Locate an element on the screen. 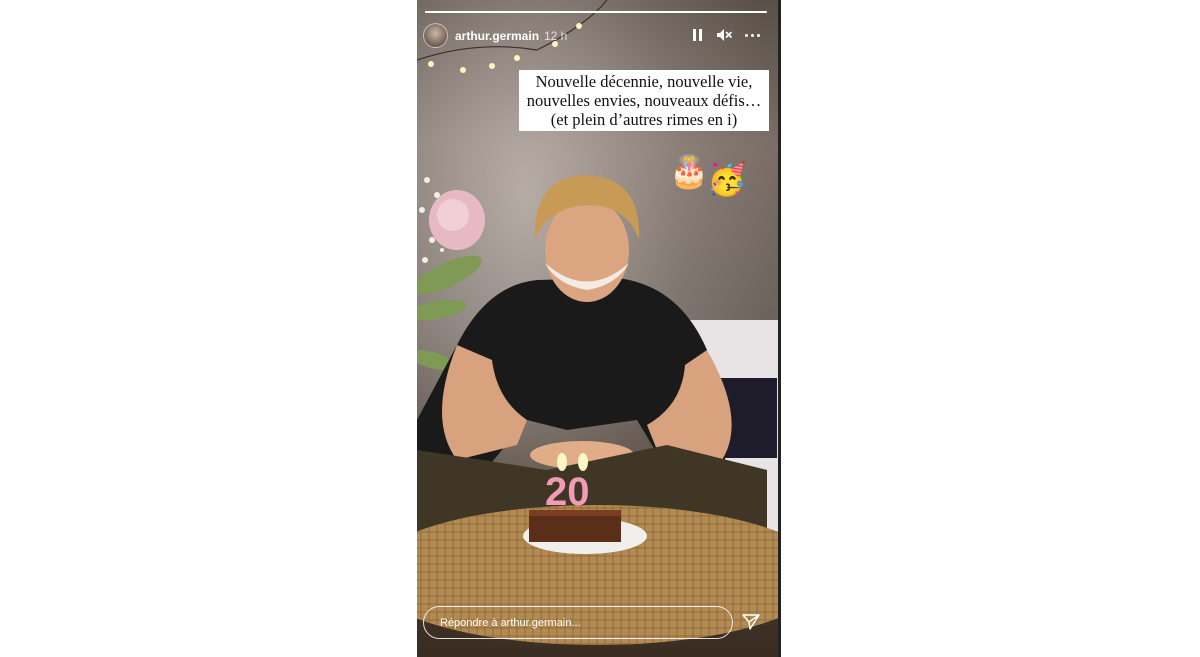 The height and width of the screenshot is (657, 1200). more-options-button is located at coordinates (753, 35).